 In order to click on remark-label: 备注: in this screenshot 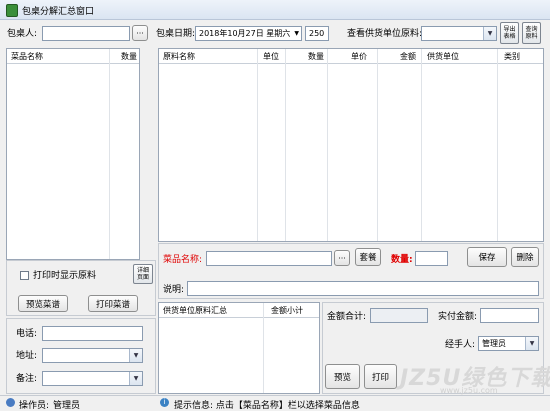, I will do `click(27, 379)`.